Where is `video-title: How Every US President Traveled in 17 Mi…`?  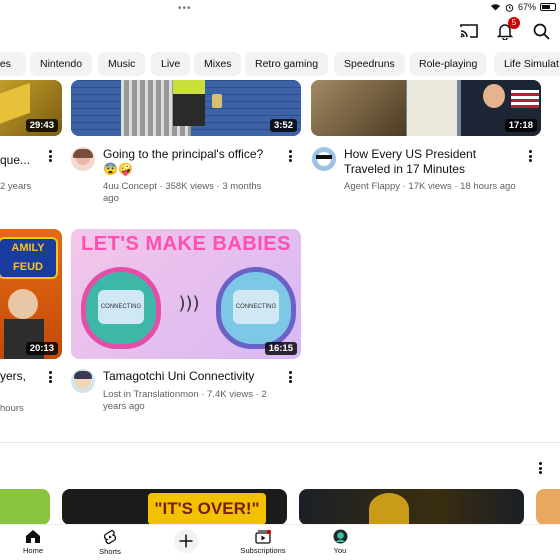
video-title: How Every US President Traveled in 17 Mi… is located at coordinates (430, 162).